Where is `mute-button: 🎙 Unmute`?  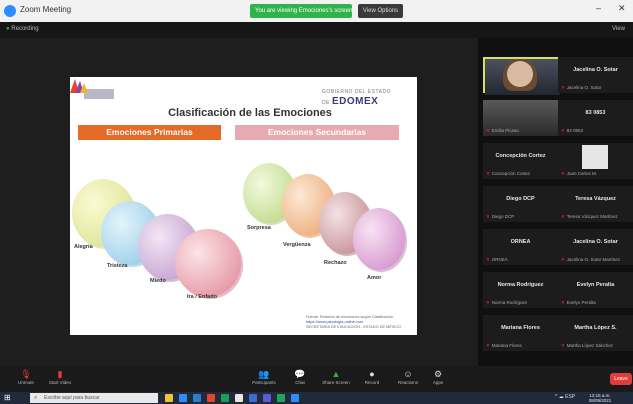 mute-button: 🎙 Unmute is located at coordinates (26, 380).